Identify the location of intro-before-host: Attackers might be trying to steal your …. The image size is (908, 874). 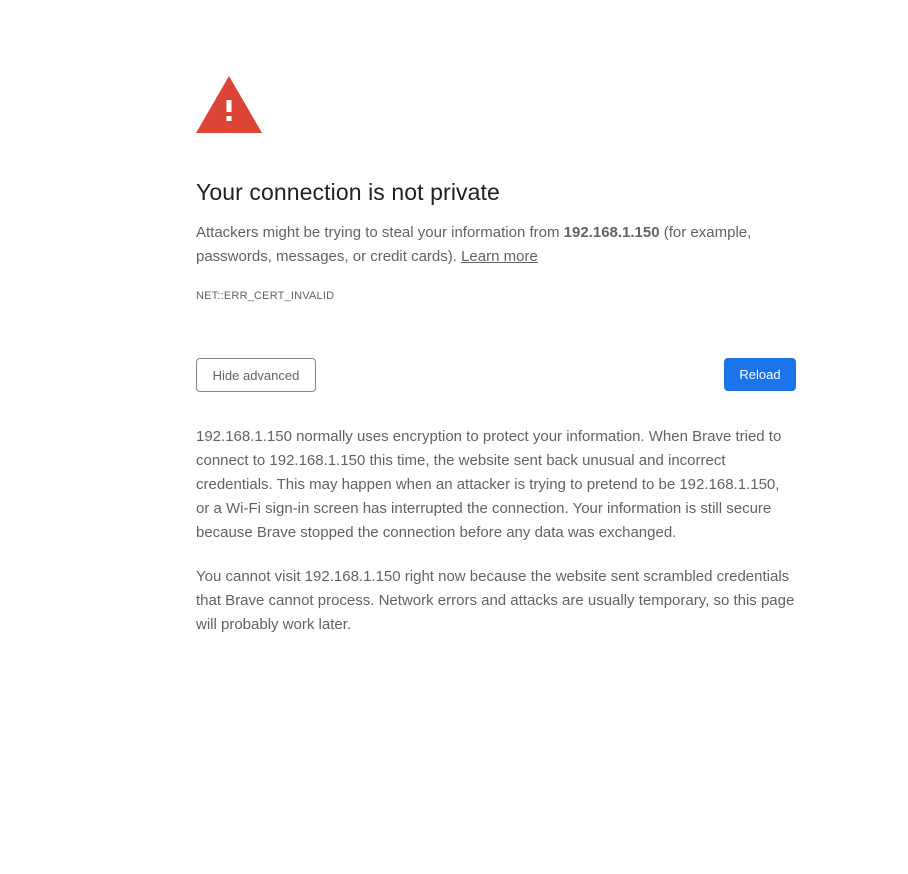
(380, 232).